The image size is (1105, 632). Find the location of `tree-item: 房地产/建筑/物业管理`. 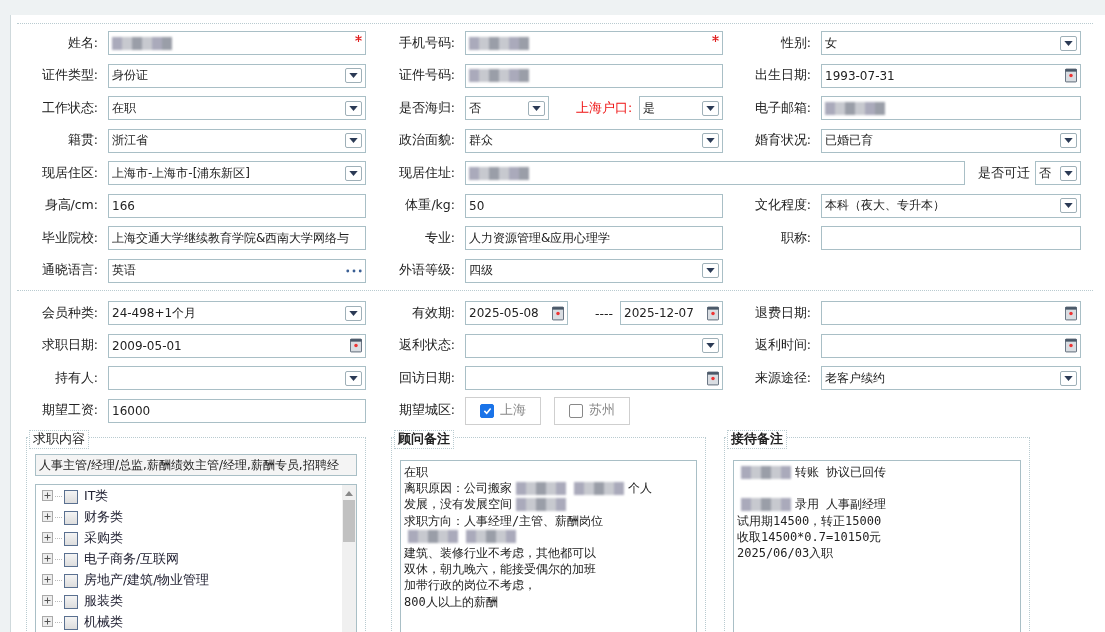

tree-item: 房地产/建筑/物业管理 is located at coordinates (147, 580).